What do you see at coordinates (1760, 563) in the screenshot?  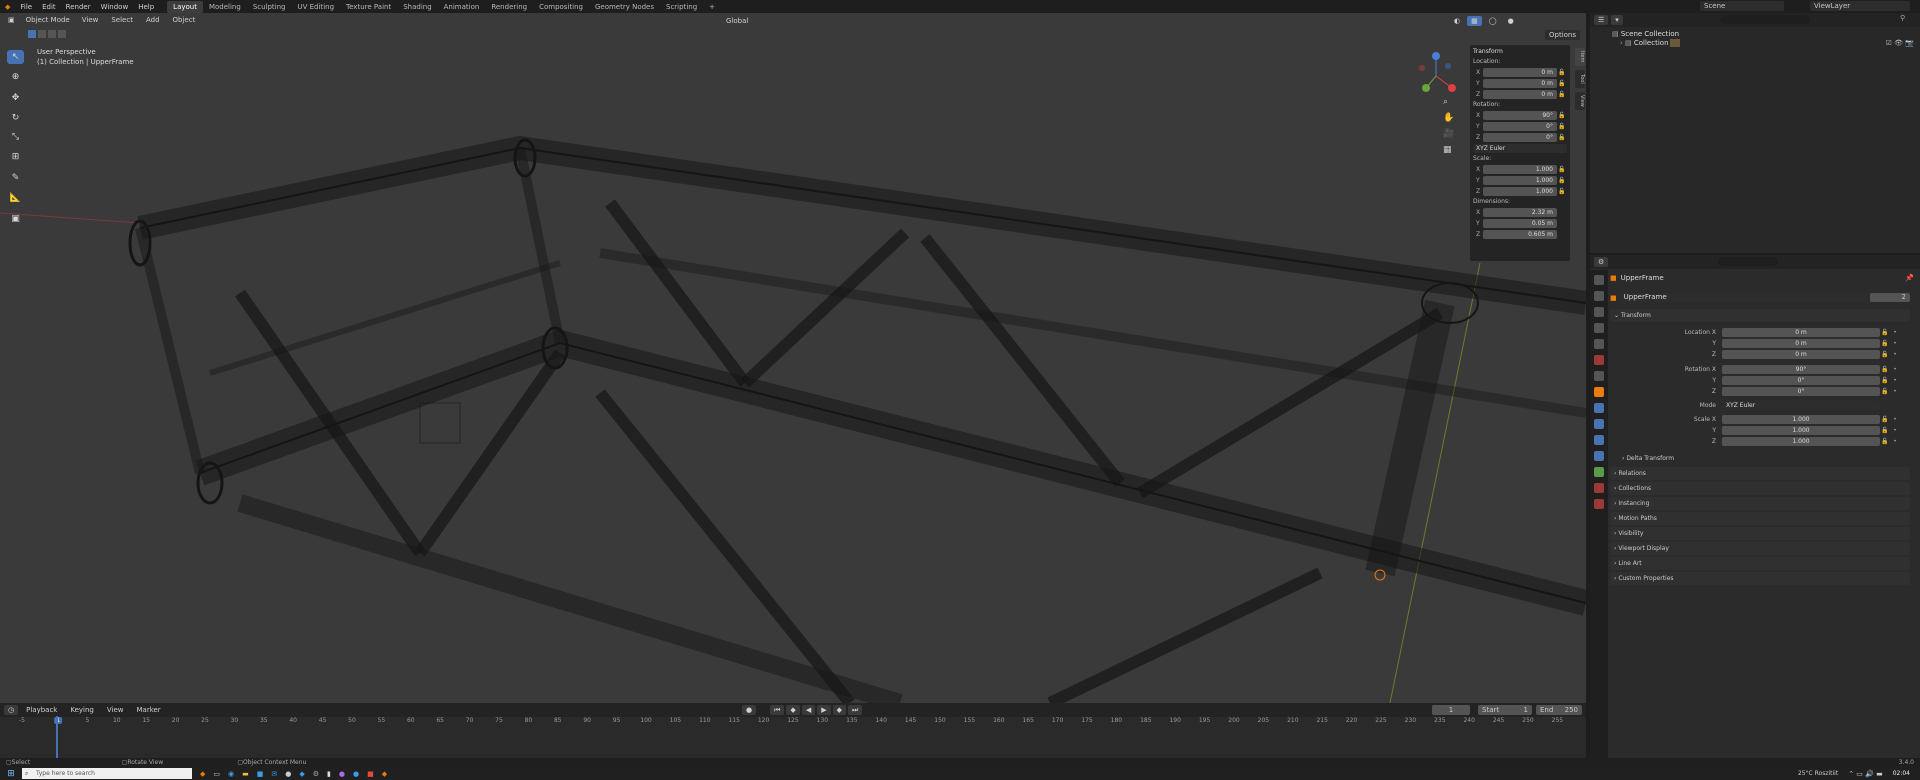 I see `section-line-art: › Line Art` at bounding box center [1760, 563].